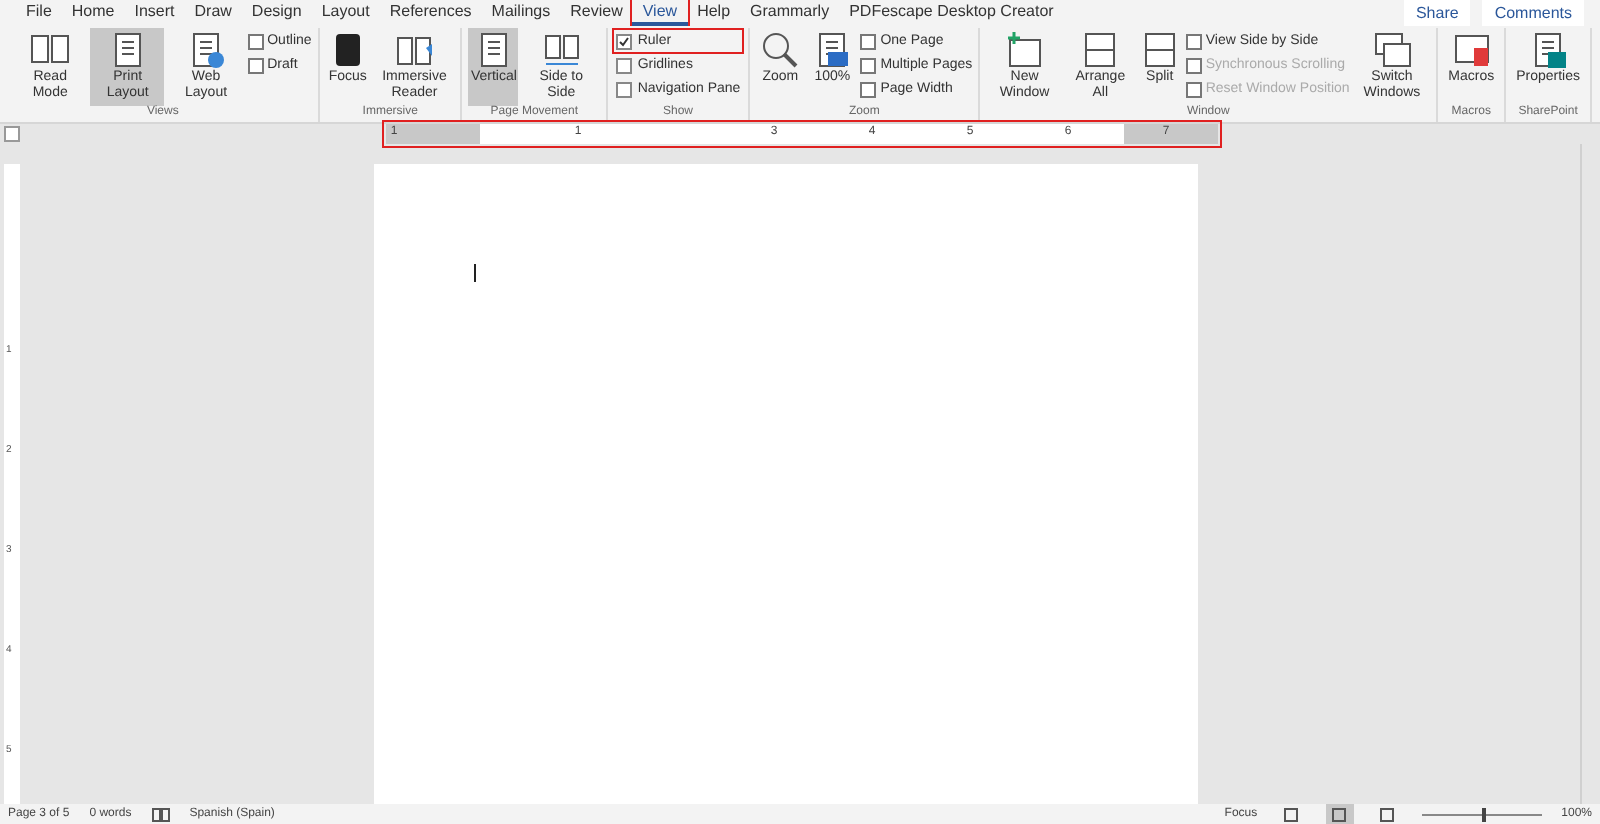  Describe the element at coordinates (790, 13) in the screenshot. I see `ribbon-tab: Grammarly` at that location.